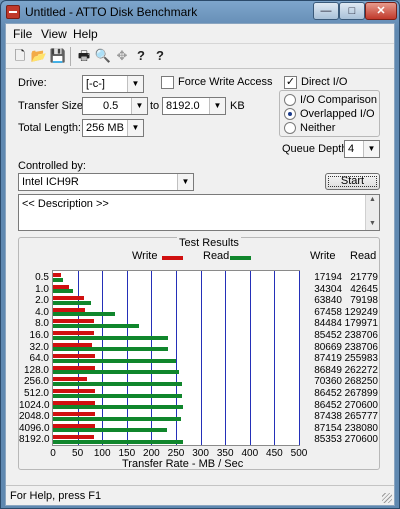 Image resolution: width=400 pixels, height=509 pixels. I want to click on y-tick-label: 64.0, so click(39, 359).